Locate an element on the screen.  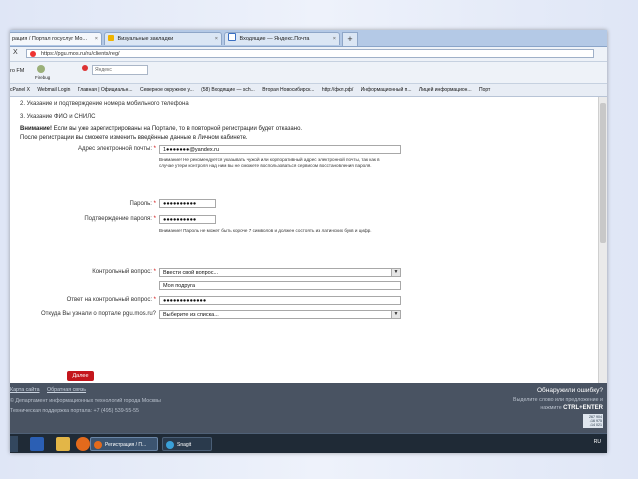
footer-links: Карта сайта Обратная связь is located at coordinates (51, 390).